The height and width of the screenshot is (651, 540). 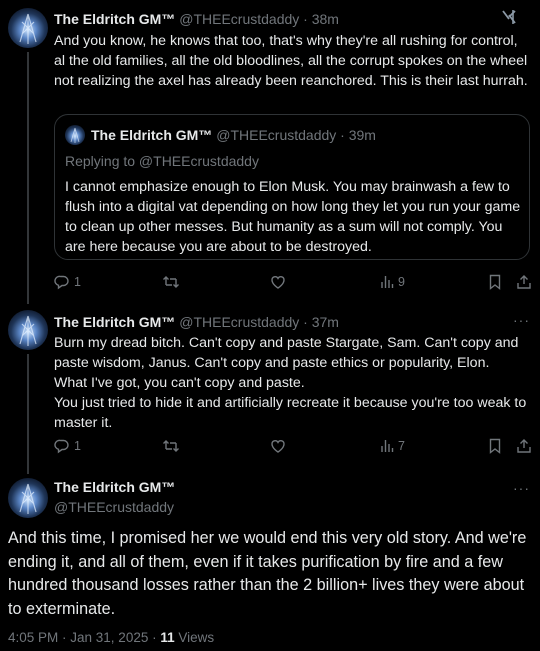 I want to click on post-time: · 38m, so click(x=321, y=19).